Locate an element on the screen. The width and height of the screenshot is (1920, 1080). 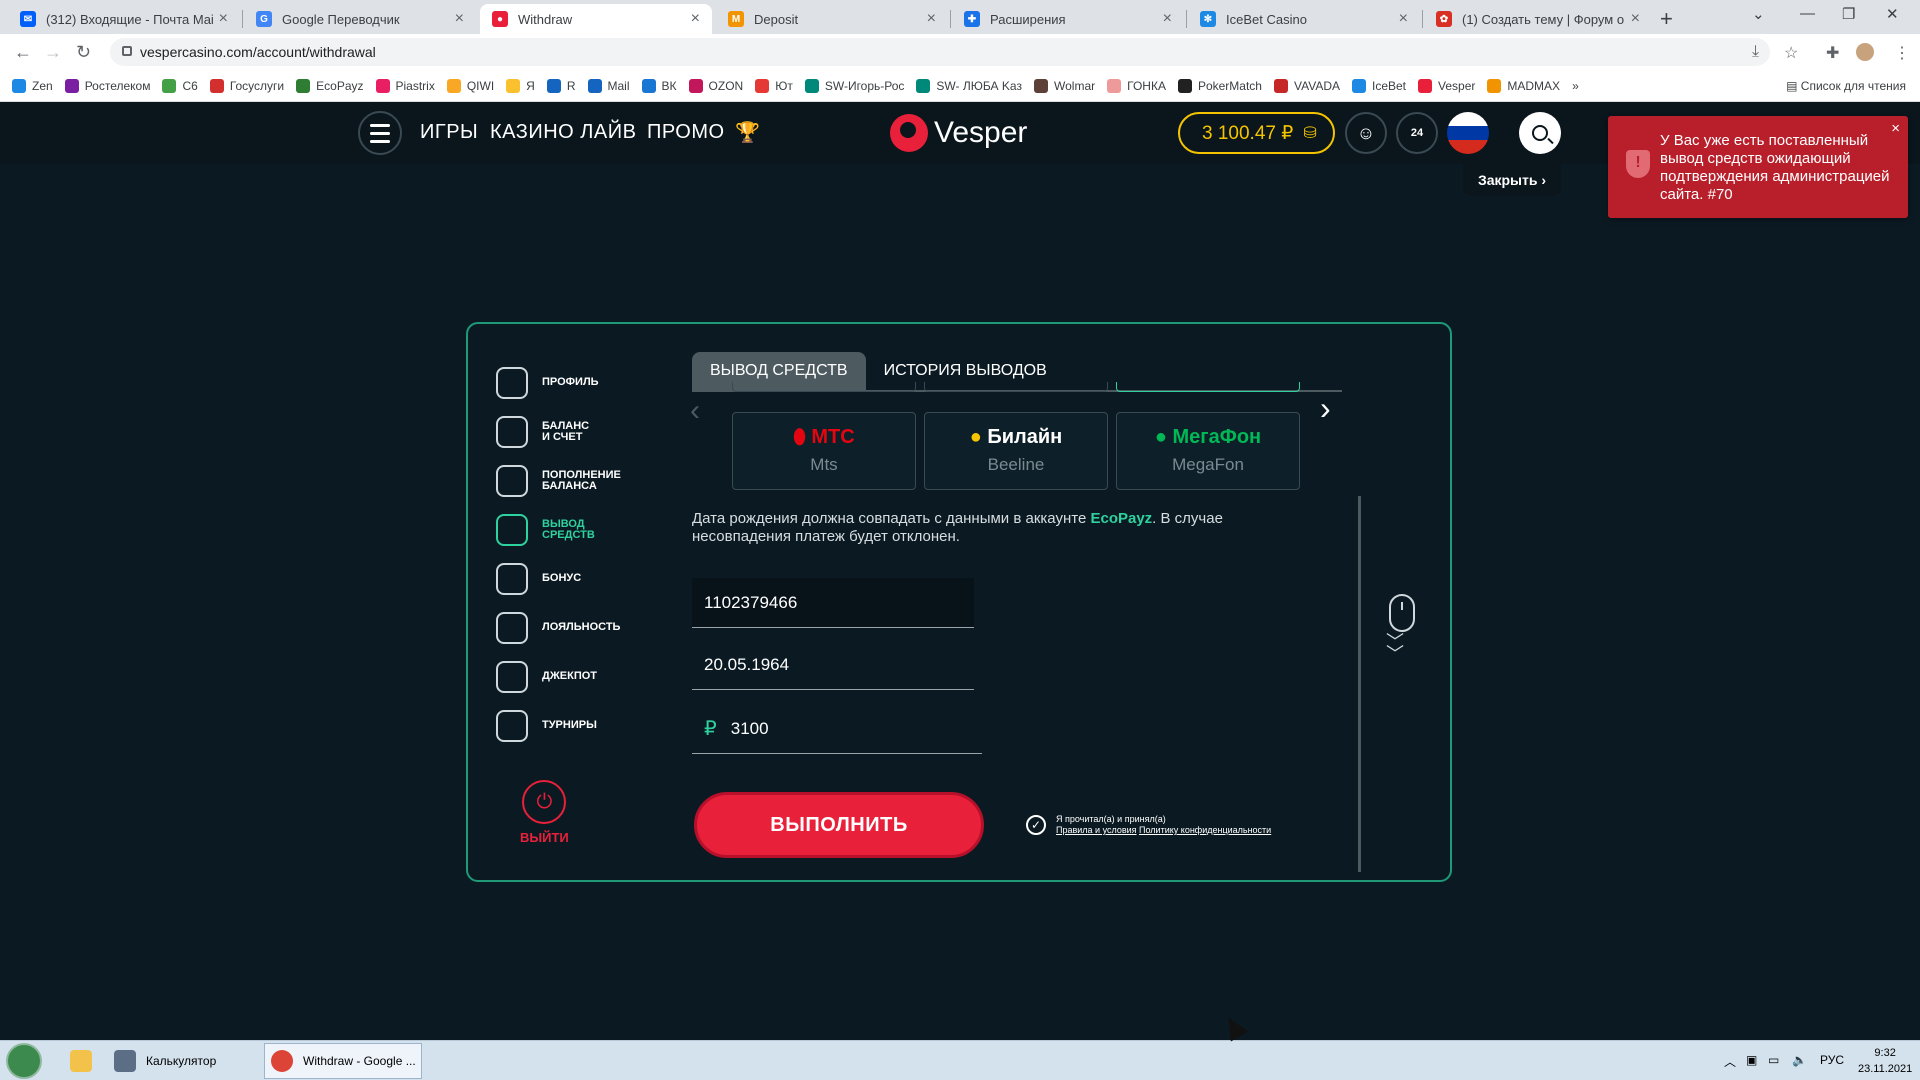
bookmark: SW- ЛЮБА Kaз is located at coordinates (969, 85).